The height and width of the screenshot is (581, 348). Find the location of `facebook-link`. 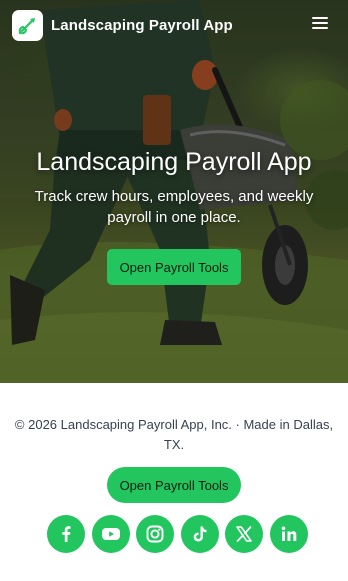

facebook-link is located at coordinates (66, 534).